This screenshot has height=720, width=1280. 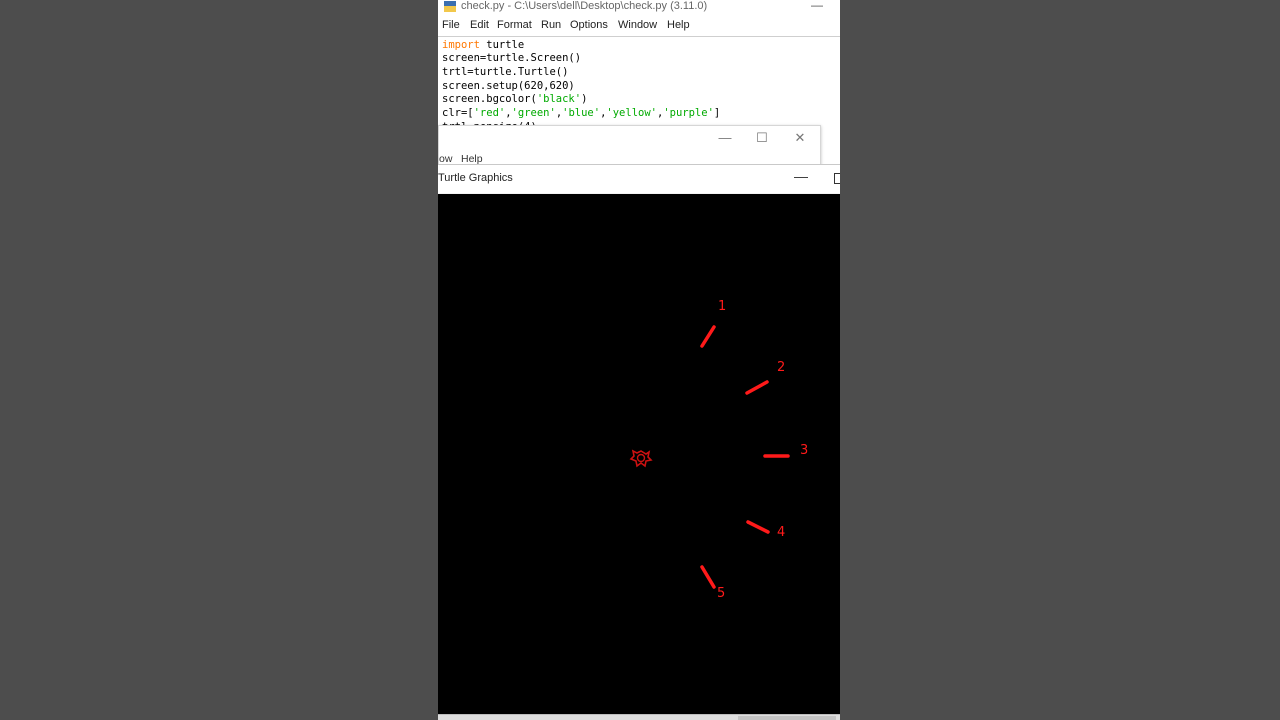 What do you see at coordinates (461, 45) in the screenshot?
I see `code-token: import` at bounding box center [461, 45].